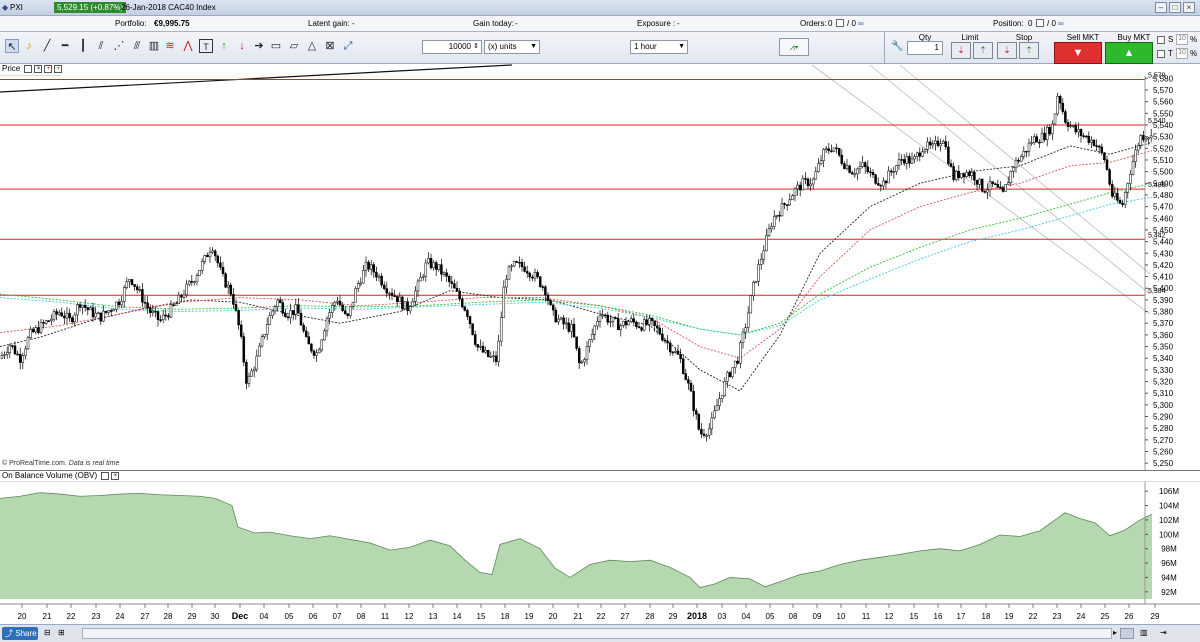 This screenshot has height=642, width=1200. Describe the element at coordinates (12, 46) in the screenshot. I see `cursor-tool-icon: ↖` at that location.